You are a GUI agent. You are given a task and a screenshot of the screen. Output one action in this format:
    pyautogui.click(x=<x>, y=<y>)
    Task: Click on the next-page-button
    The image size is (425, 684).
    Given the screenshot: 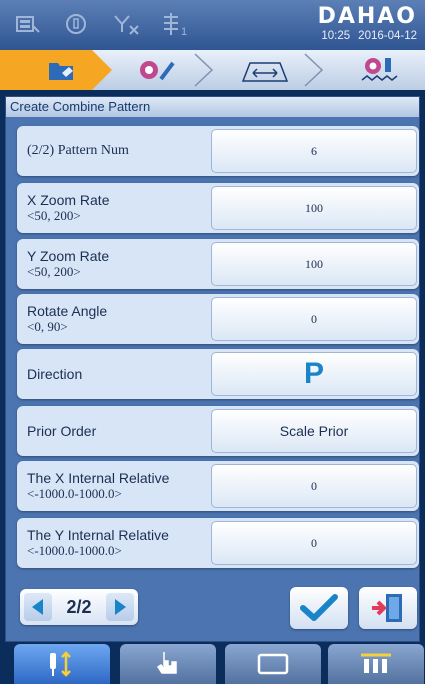 What is the action you would take?
    pyautogui.click(x=120, y=607)
    